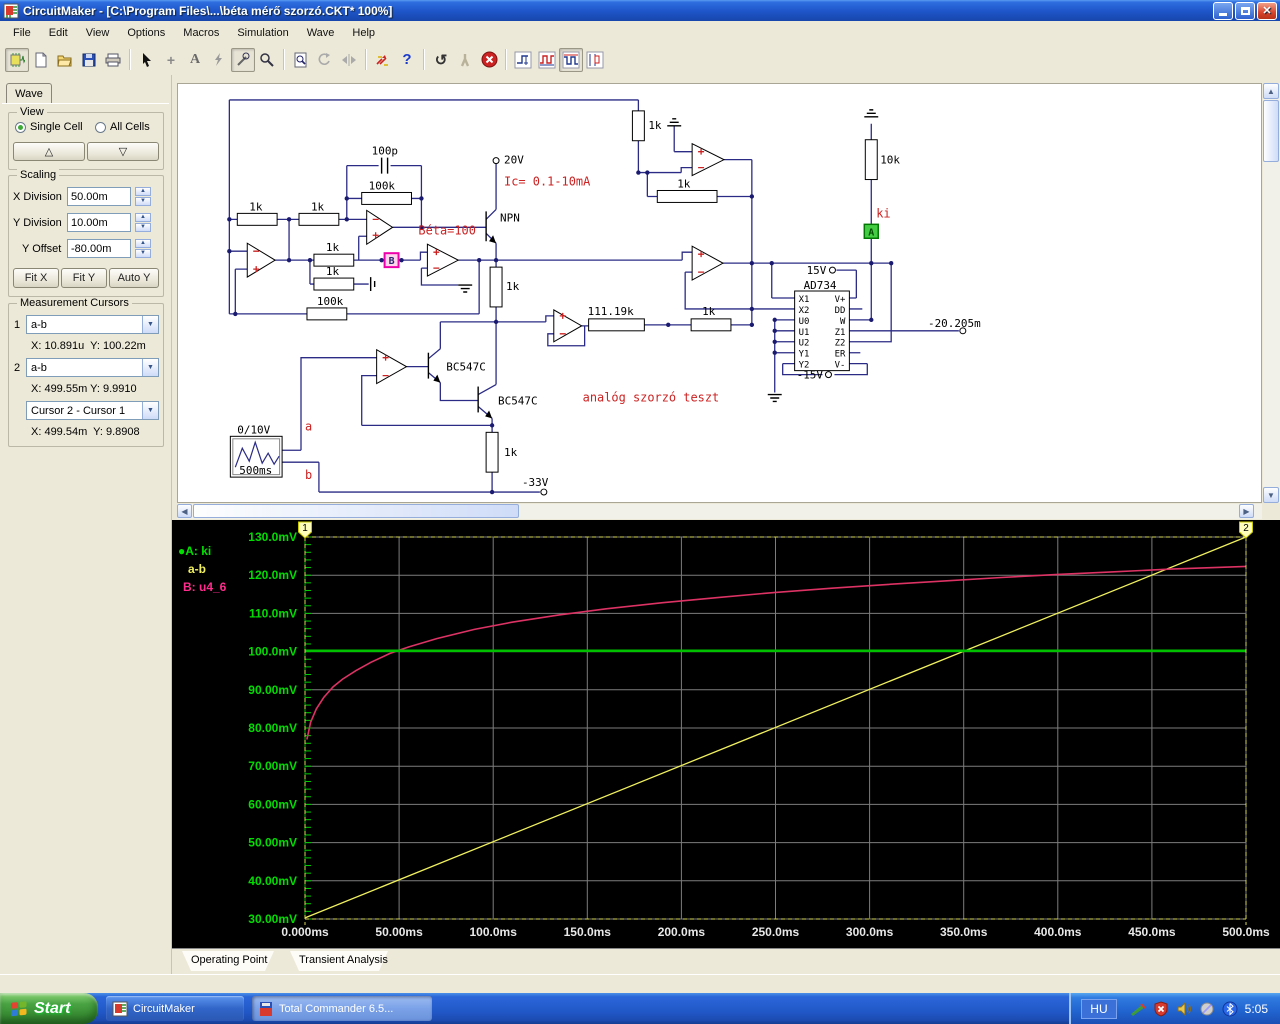 The width and height of the screenshot is (1280, 1024). I want to click on scope-square2-button, so click(571, 59).